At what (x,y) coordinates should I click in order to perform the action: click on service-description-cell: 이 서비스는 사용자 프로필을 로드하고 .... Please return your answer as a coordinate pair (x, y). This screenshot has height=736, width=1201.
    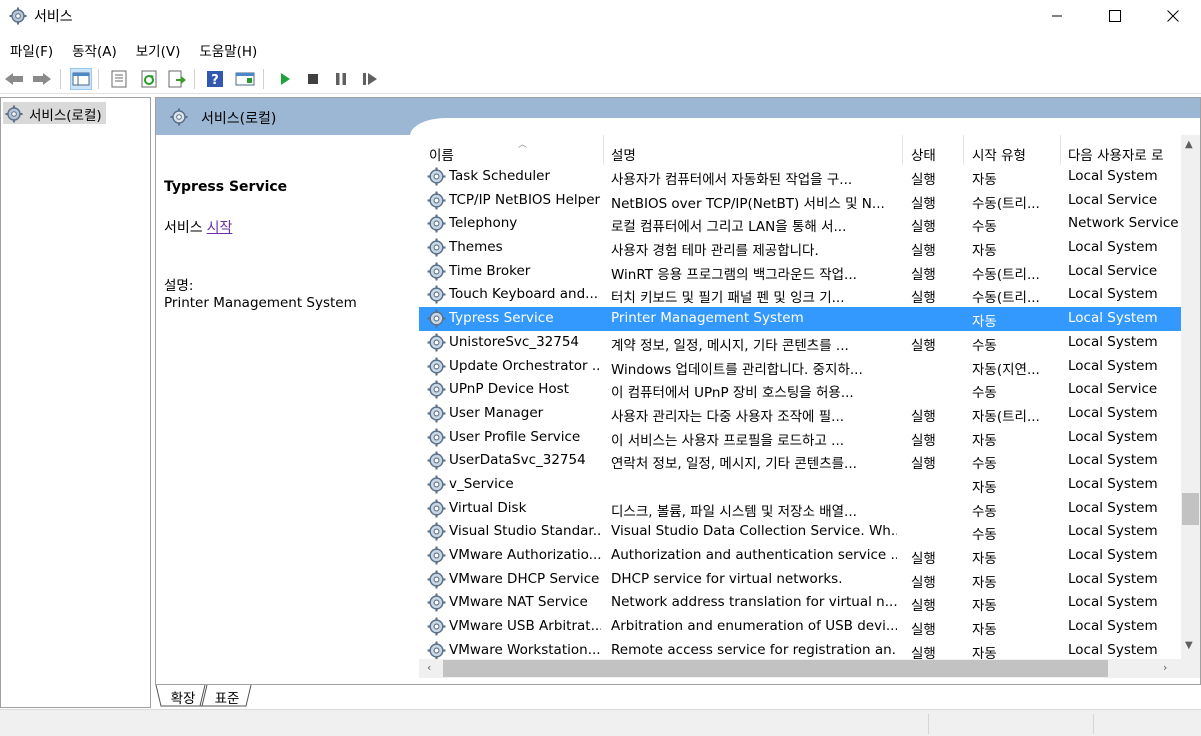
    Looking at the image, I should click on (728, 440).